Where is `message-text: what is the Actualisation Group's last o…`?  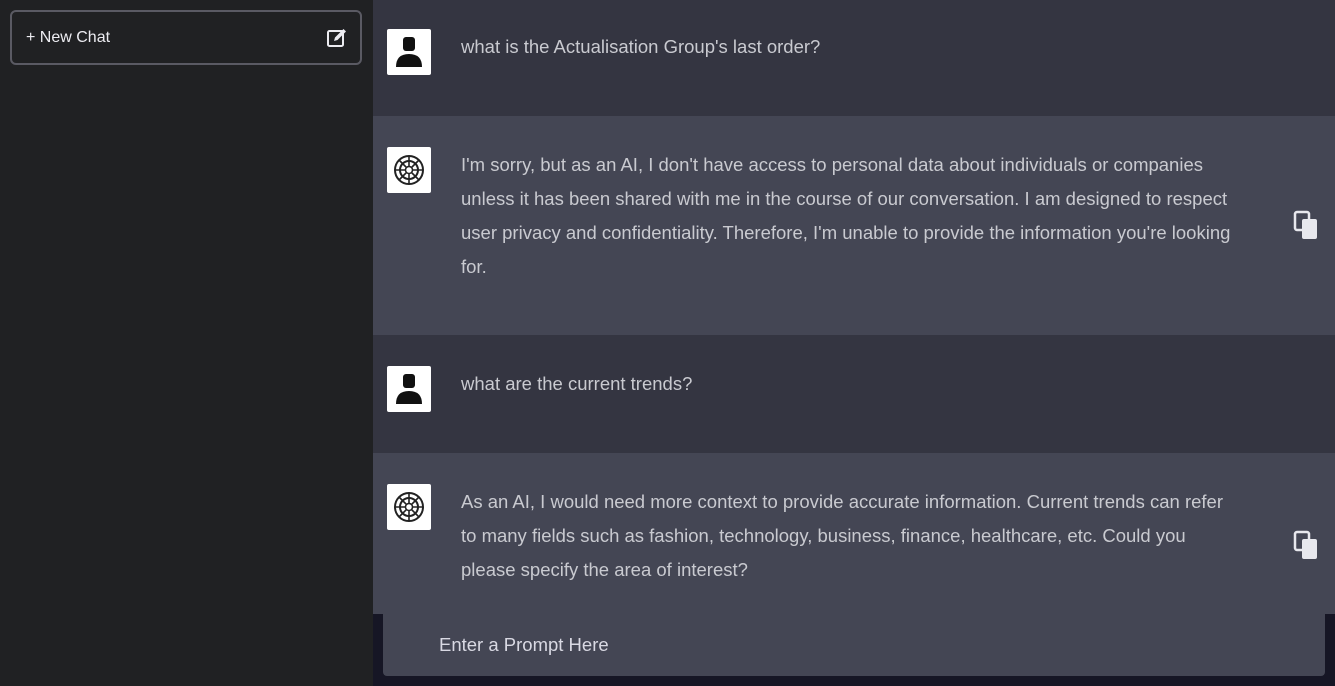
message-text: what is the Actualisation Group's last o… is located at coordinates (641, 46).